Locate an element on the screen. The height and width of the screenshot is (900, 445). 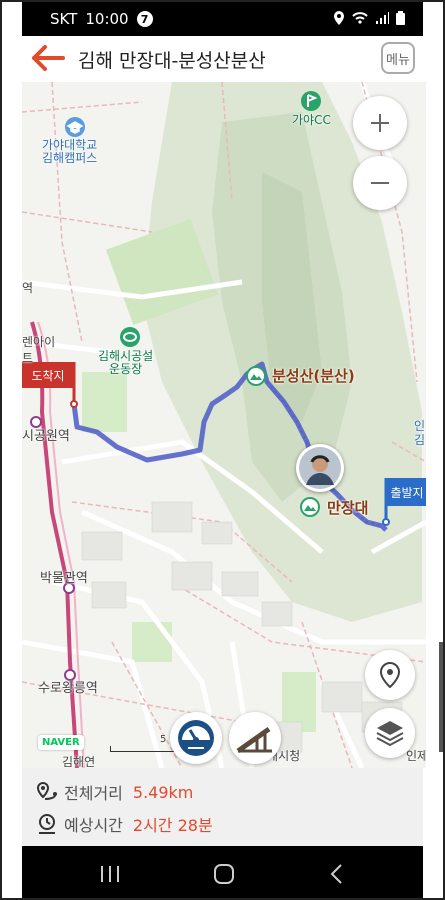
compass-button is located at coordinates (196, 738).